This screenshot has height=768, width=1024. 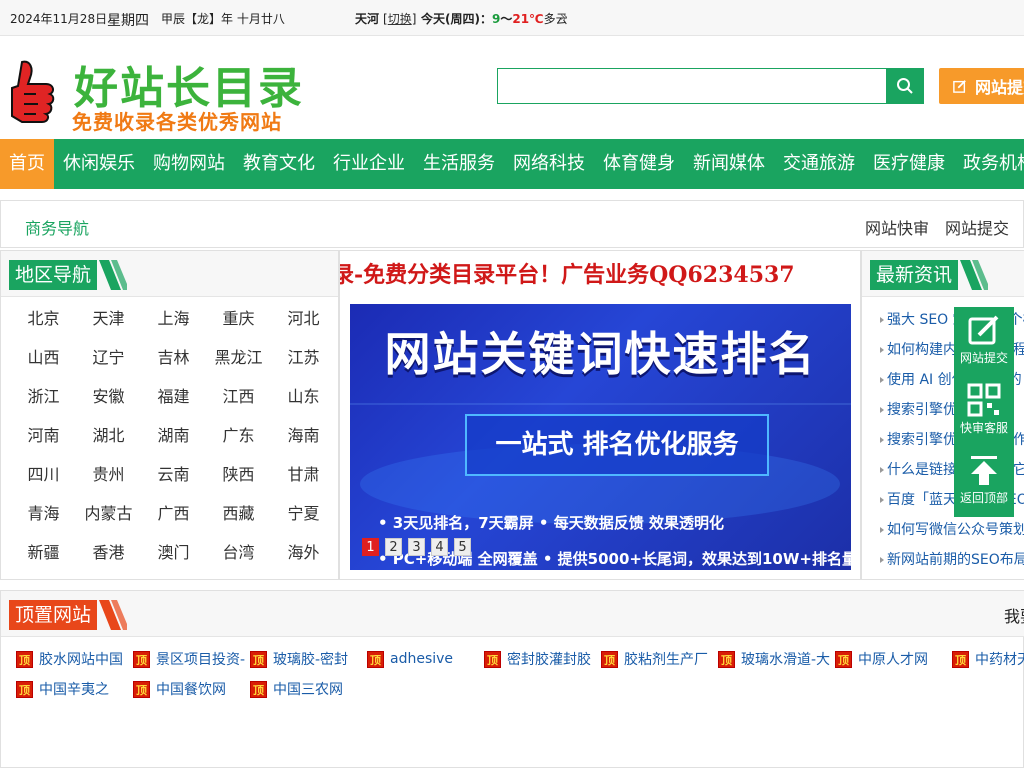 What do you see at coordinates (303, 476) in the screenshot?
I see `region-city-link: 甘肃` at bounding box center [303, 476].